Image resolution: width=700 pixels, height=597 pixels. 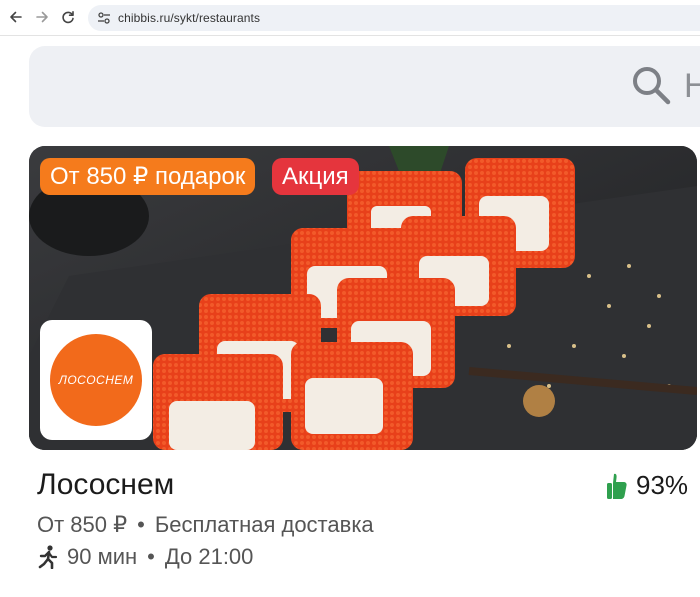 What do you see at coordinates (617, 486) in the screenshot?
I see `thumbs-up-icon` at bounding box center [617, 486].